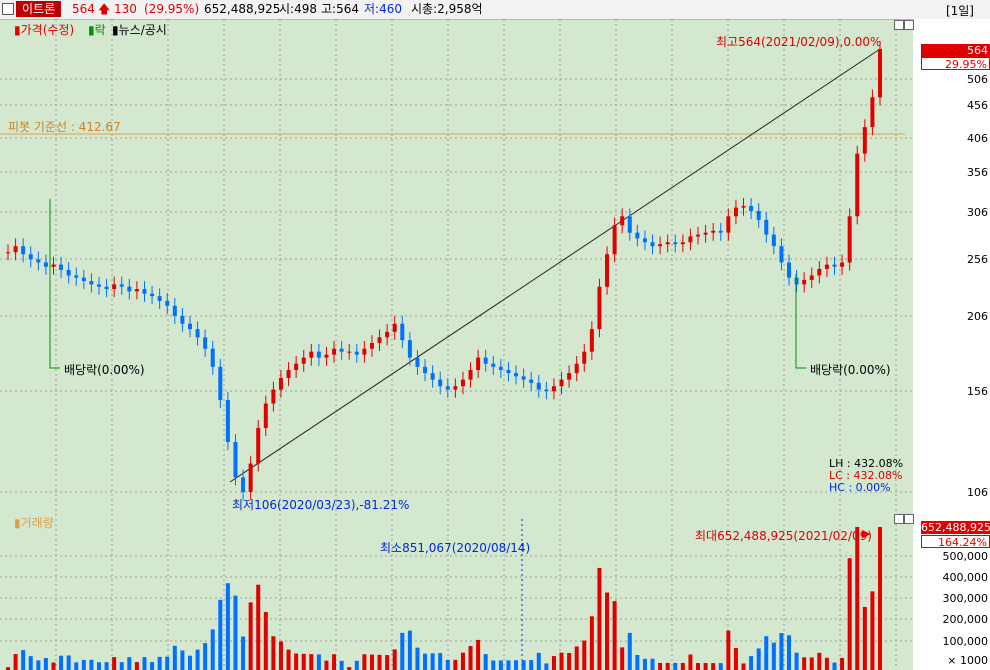 This screenshot has height=670, width=990. Describe the element at coordinates (383, 9) in the screenshot. I see `low-price: 저:460` at that location.